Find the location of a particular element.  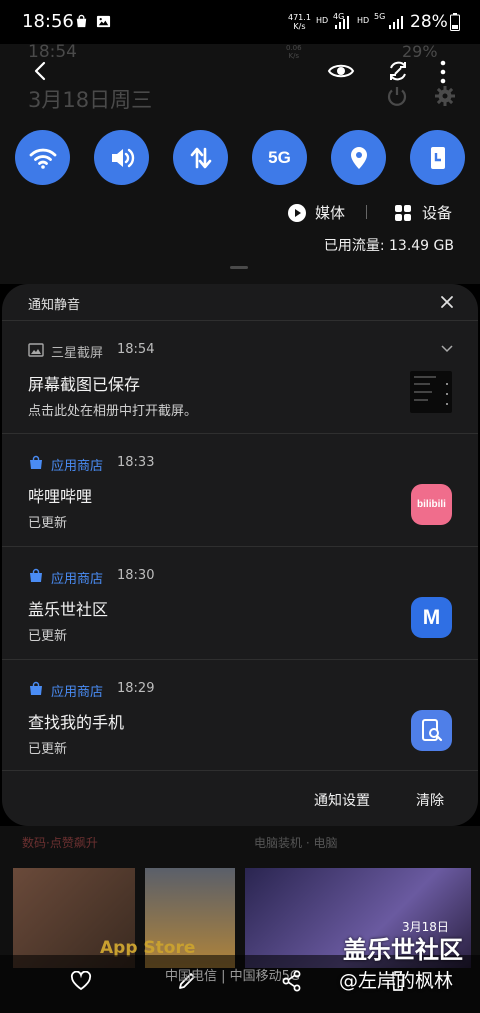

clear-button: 清除 is located at coordinates (430, 800).